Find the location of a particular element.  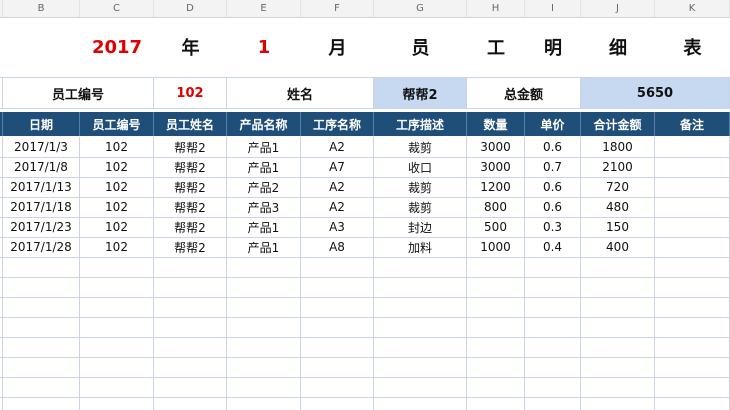

title-char-2: 工 is located at coordinates (496, 47).